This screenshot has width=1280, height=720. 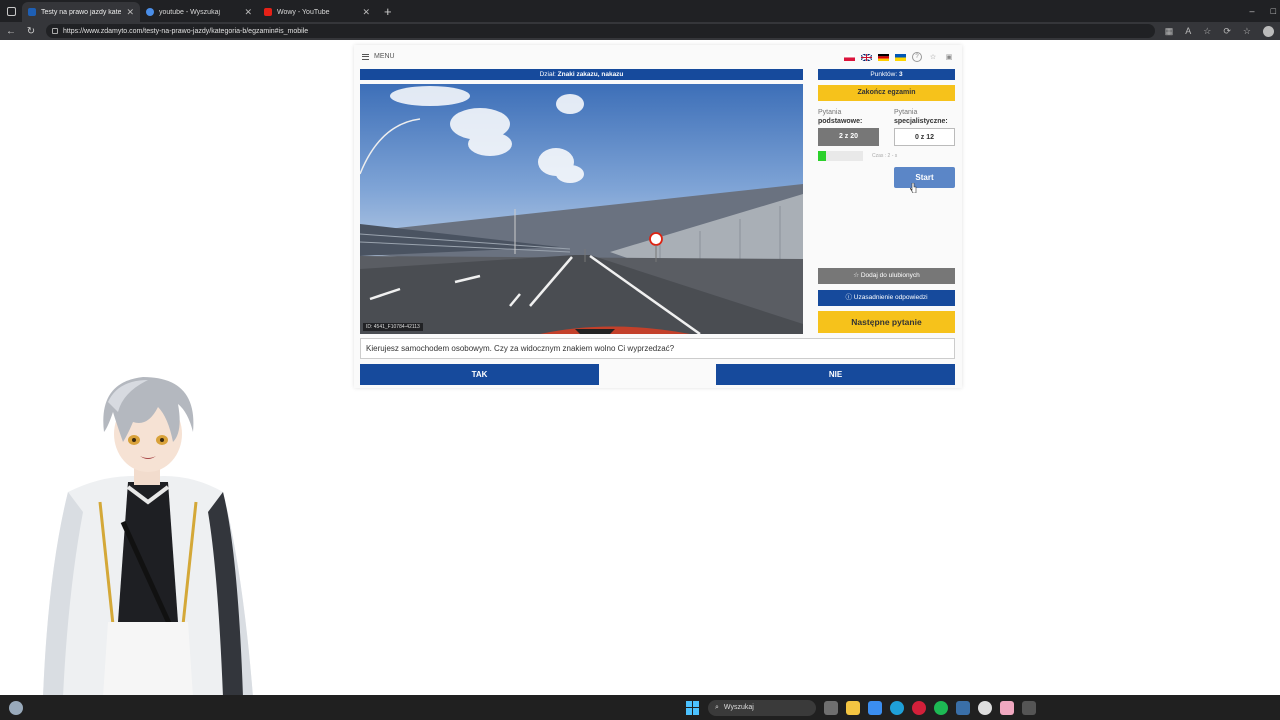 What do you see at coordinates (393, 327) in the screenshot?
I see `video-id-label: ID: 4541_F10784-42113` at bounding box center [393, 327].